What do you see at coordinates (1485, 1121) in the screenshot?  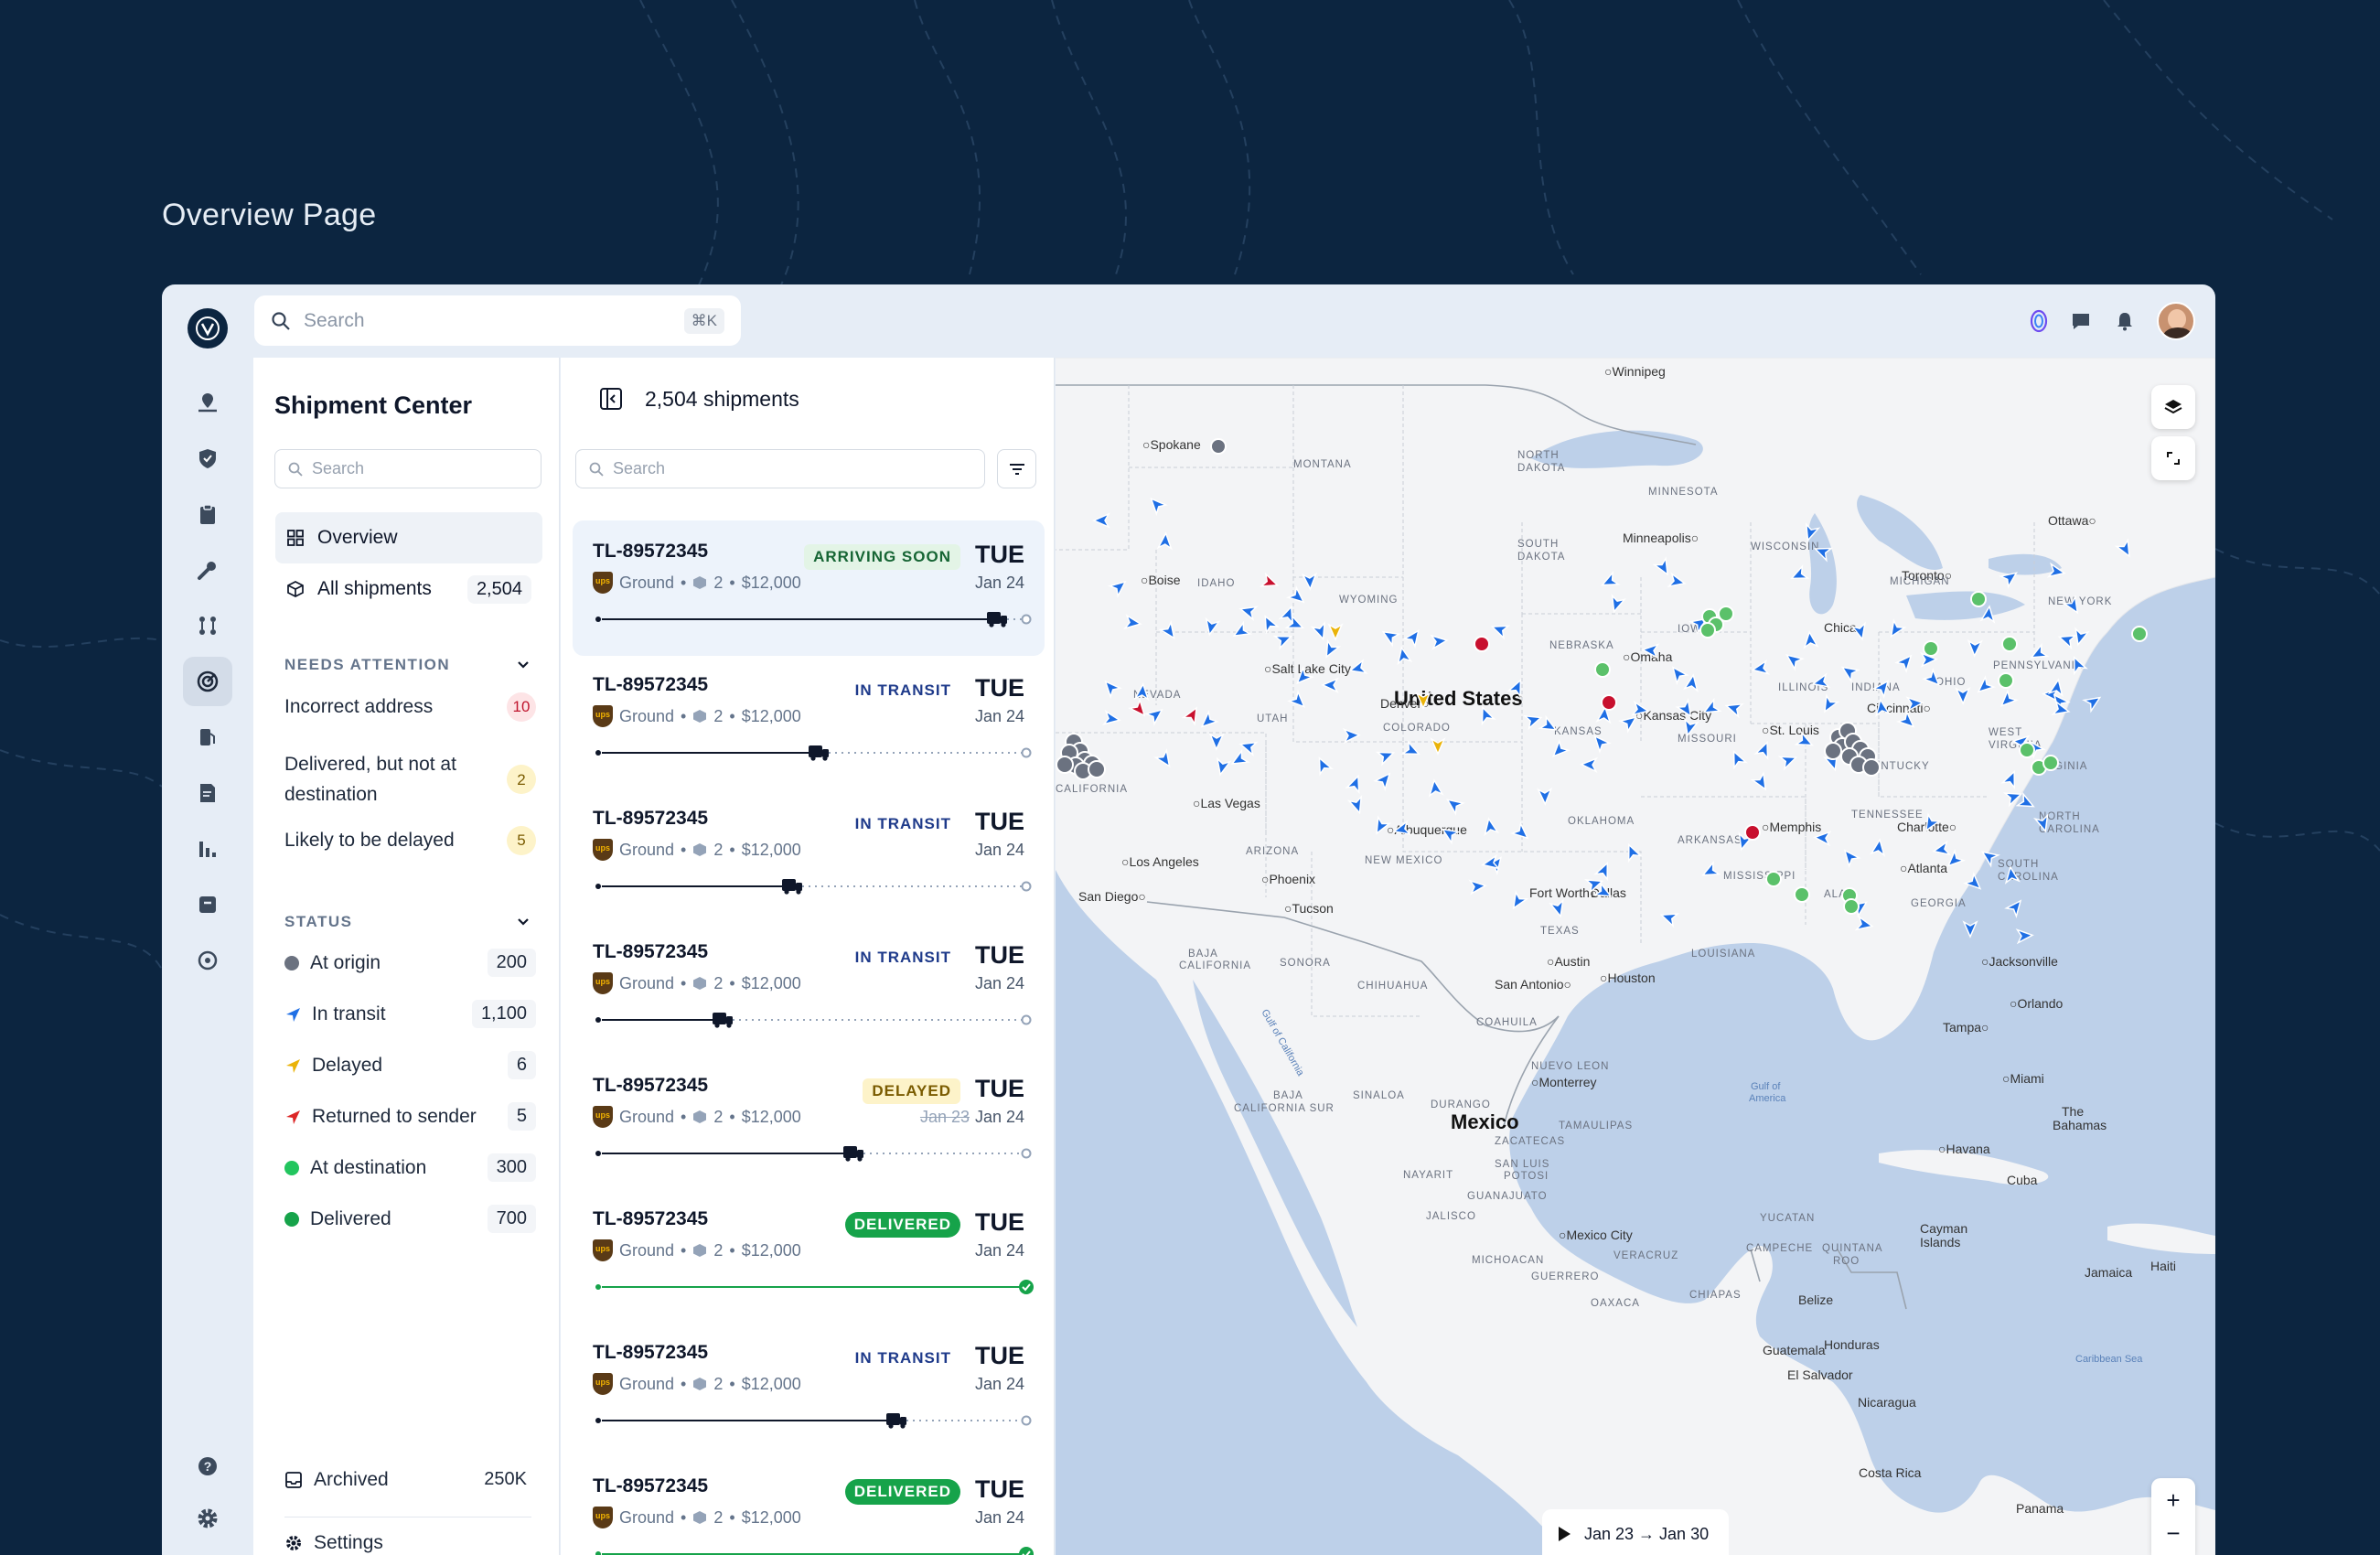 I see `map-label-mexico: Mexico` at bounding box center [1485, 1121].